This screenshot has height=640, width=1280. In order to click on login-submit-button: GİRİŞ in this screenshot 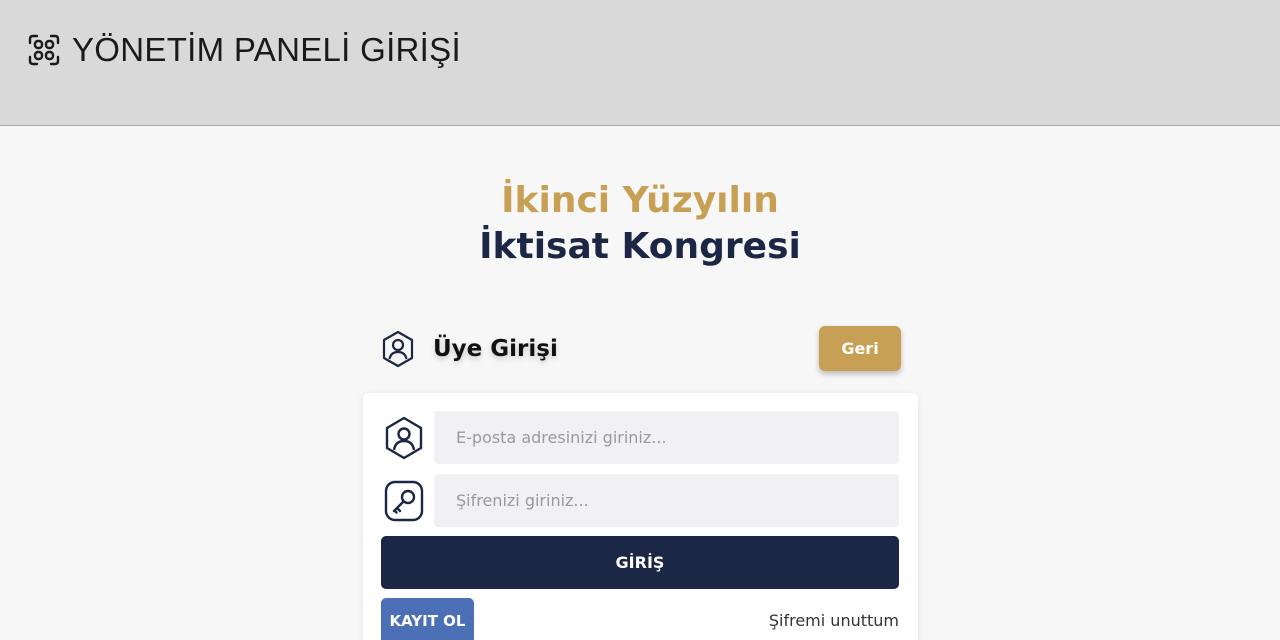, I will do `click(640, 562)`.